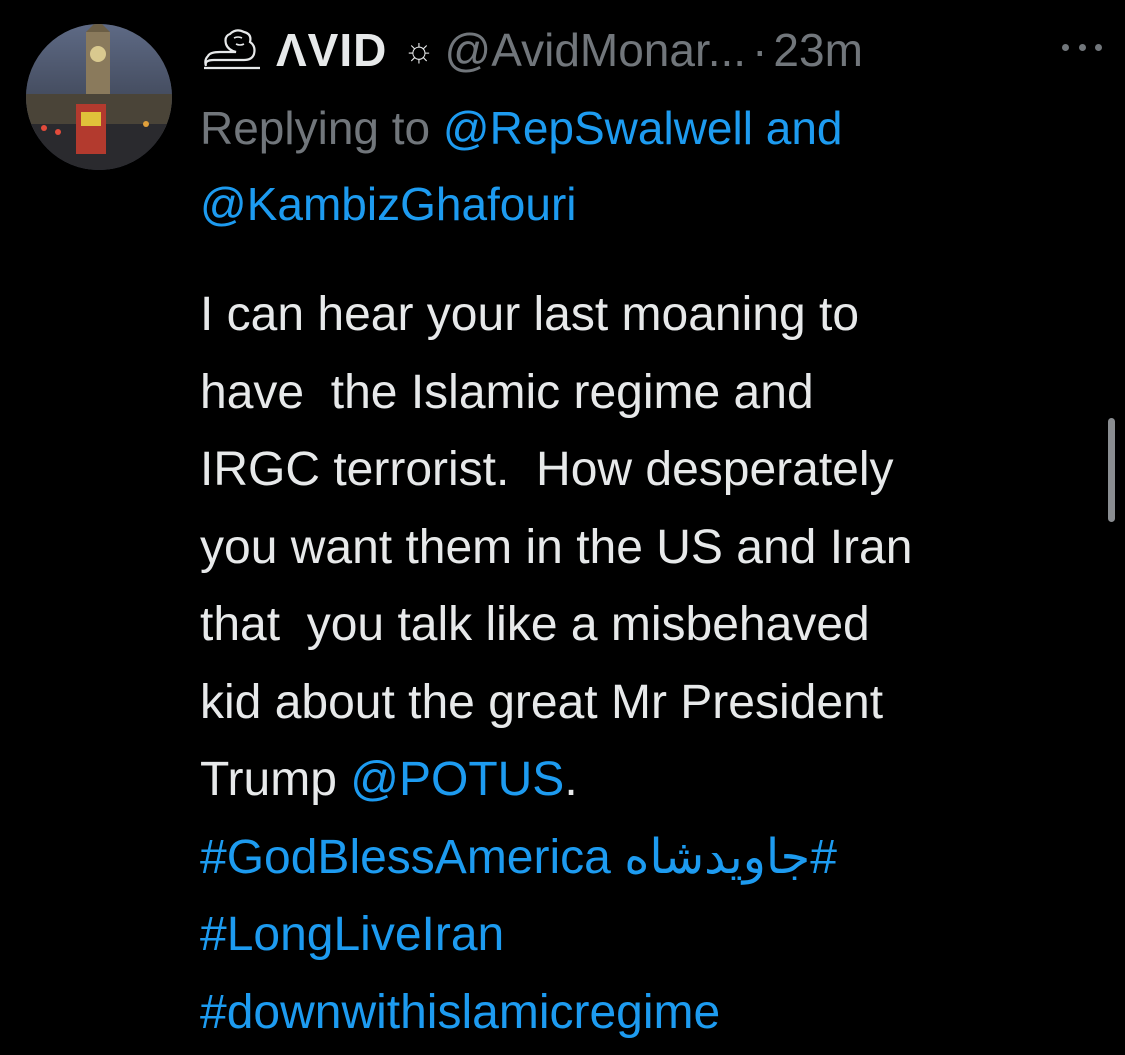 This screenshot has height=1055, width=1125. I want to click on tweet-text-line: that you talk like a misbehaved, so click(535, 624).